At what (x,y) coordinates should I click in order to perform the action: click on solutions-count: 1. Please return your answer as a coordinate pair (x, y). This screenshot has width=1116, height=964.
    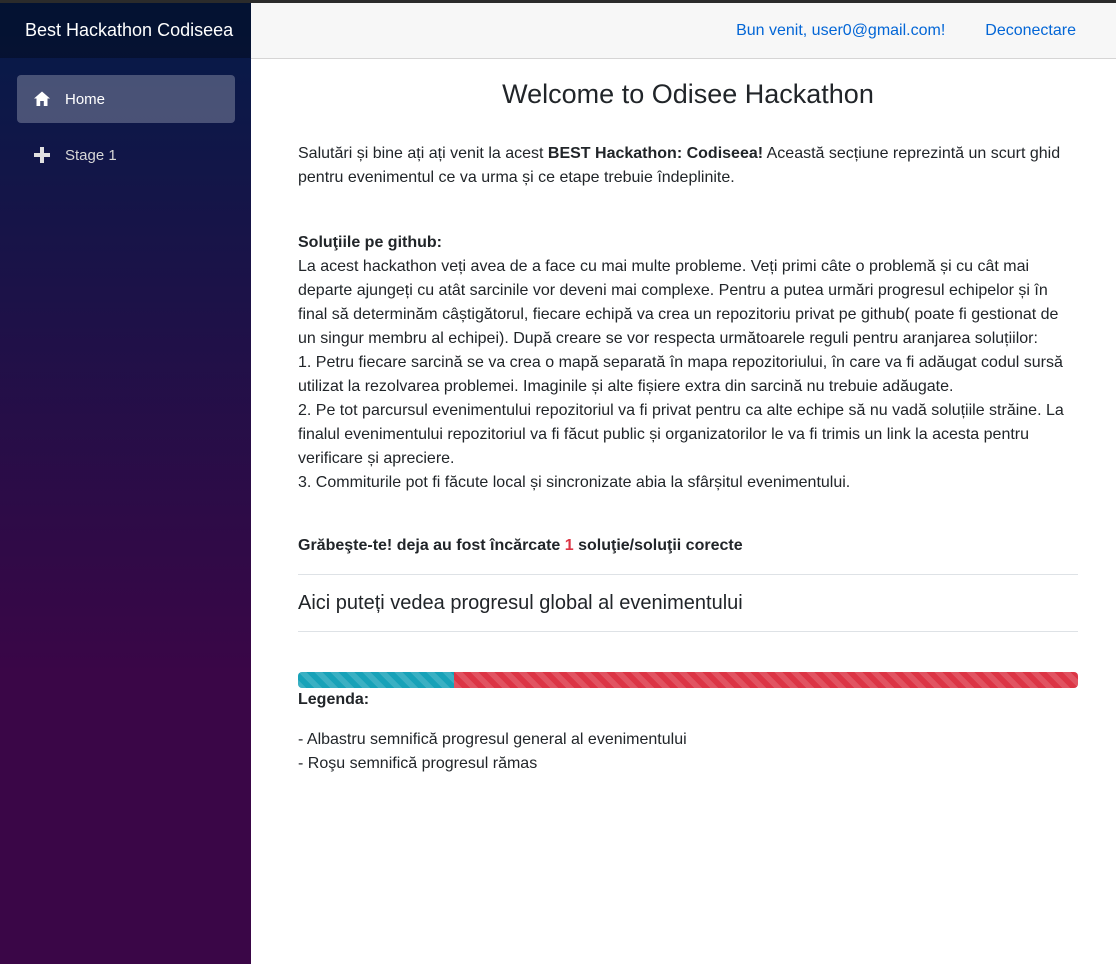
    Looking at the image, I should click on (569, 545).